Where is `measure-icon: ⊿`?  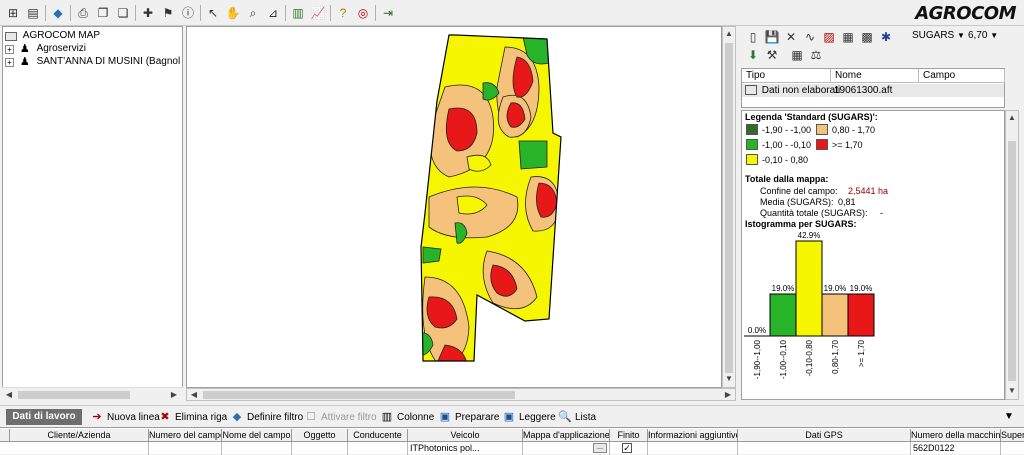 measure-icon: ⊿ is located at coordinates (273, 13).